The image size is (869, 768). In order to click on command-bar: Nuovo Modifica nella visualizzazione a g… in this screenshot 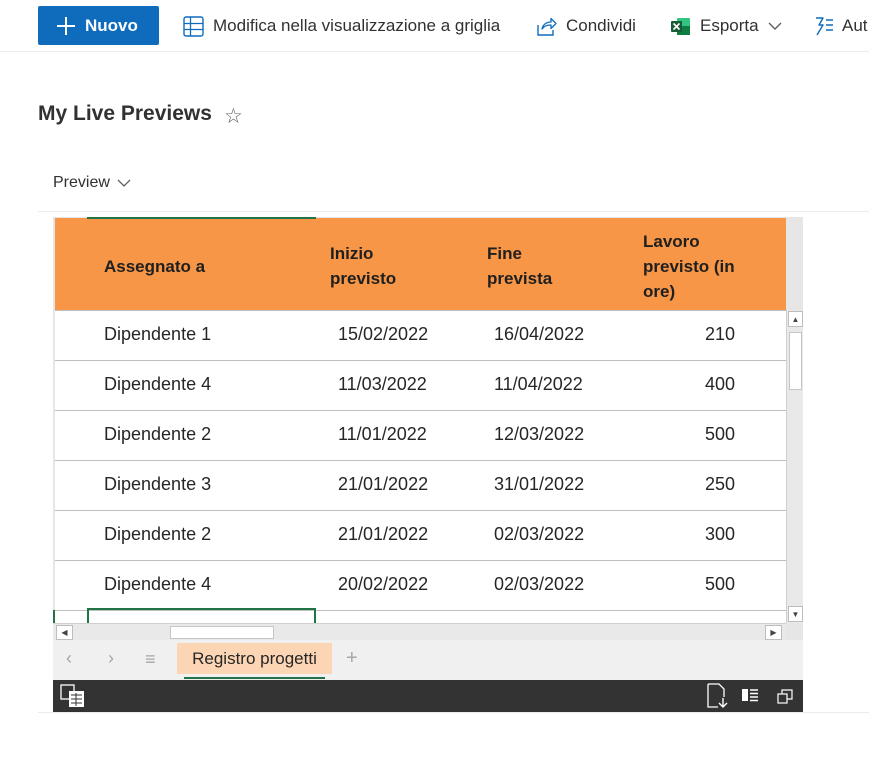, I will do `click(434, 26)`.